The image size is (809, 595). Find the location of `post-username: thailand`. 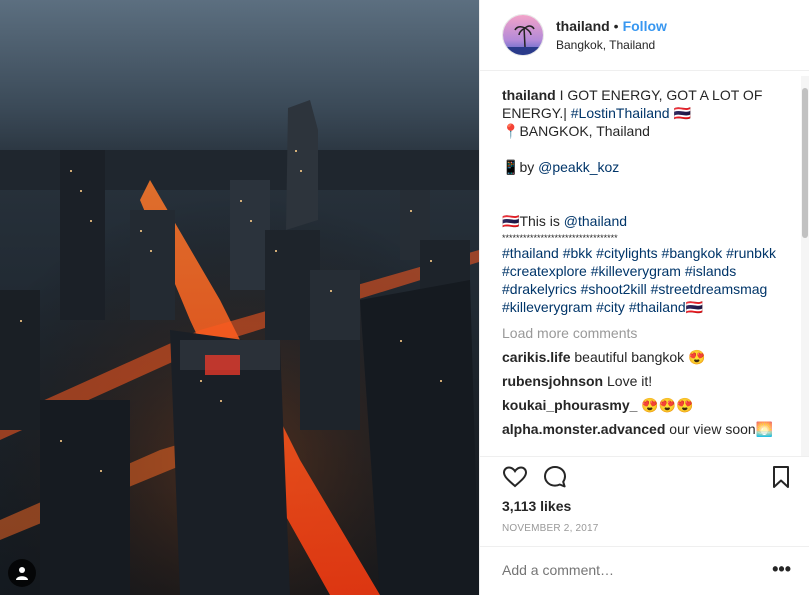

post-username: thailand is located at coordinates (583, 26).